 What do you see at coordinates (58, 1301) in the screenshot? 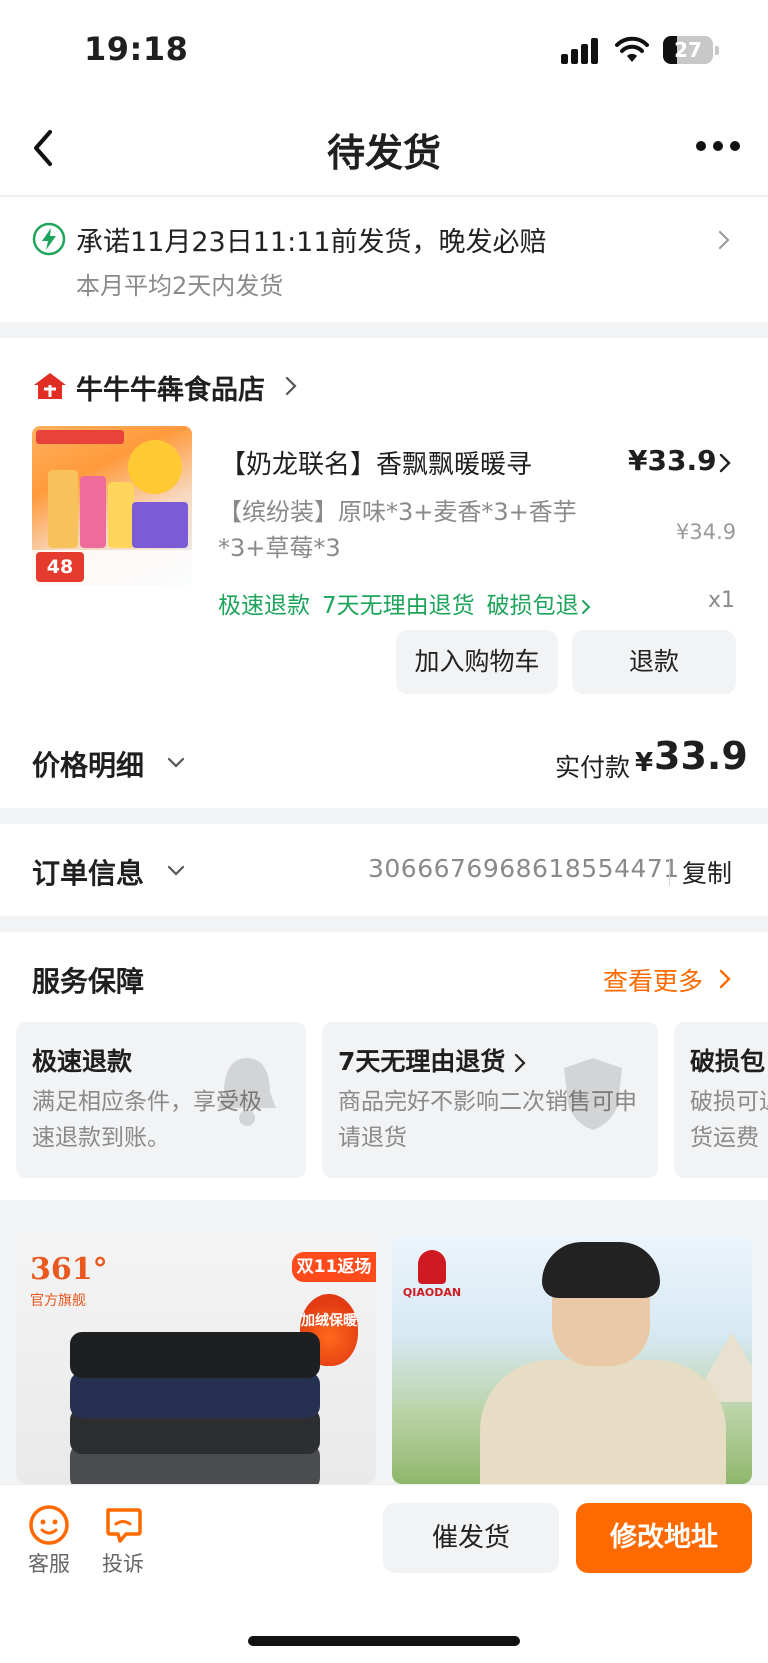
I see `brand-sub: 官方旗舰` at bounding box center [58, 1301].